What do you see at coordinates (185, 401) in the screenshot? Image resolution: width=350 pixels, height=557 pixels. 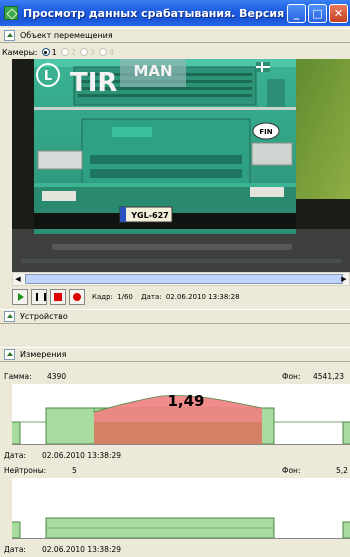 I see `gamma-peak-label: 1,49` at bounding box center [185, 401].